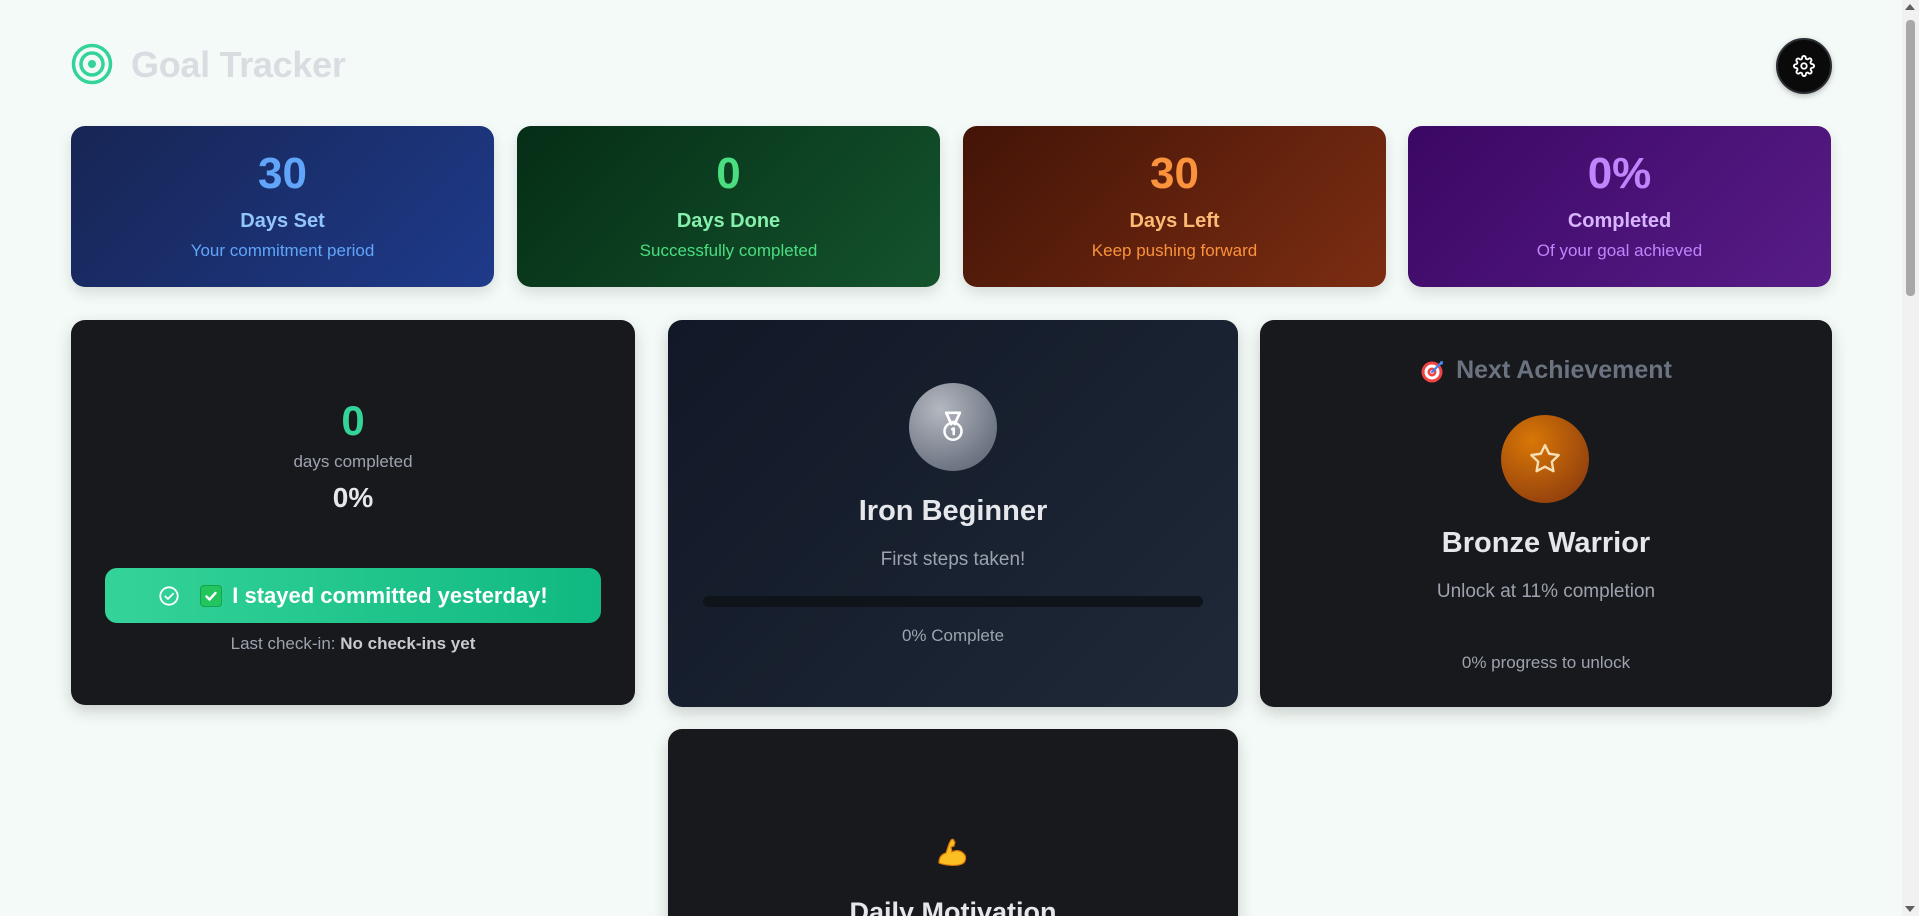 The image size is (1919, 916). I want to click on achievement-description: First steps taken!, so click(953, 559).